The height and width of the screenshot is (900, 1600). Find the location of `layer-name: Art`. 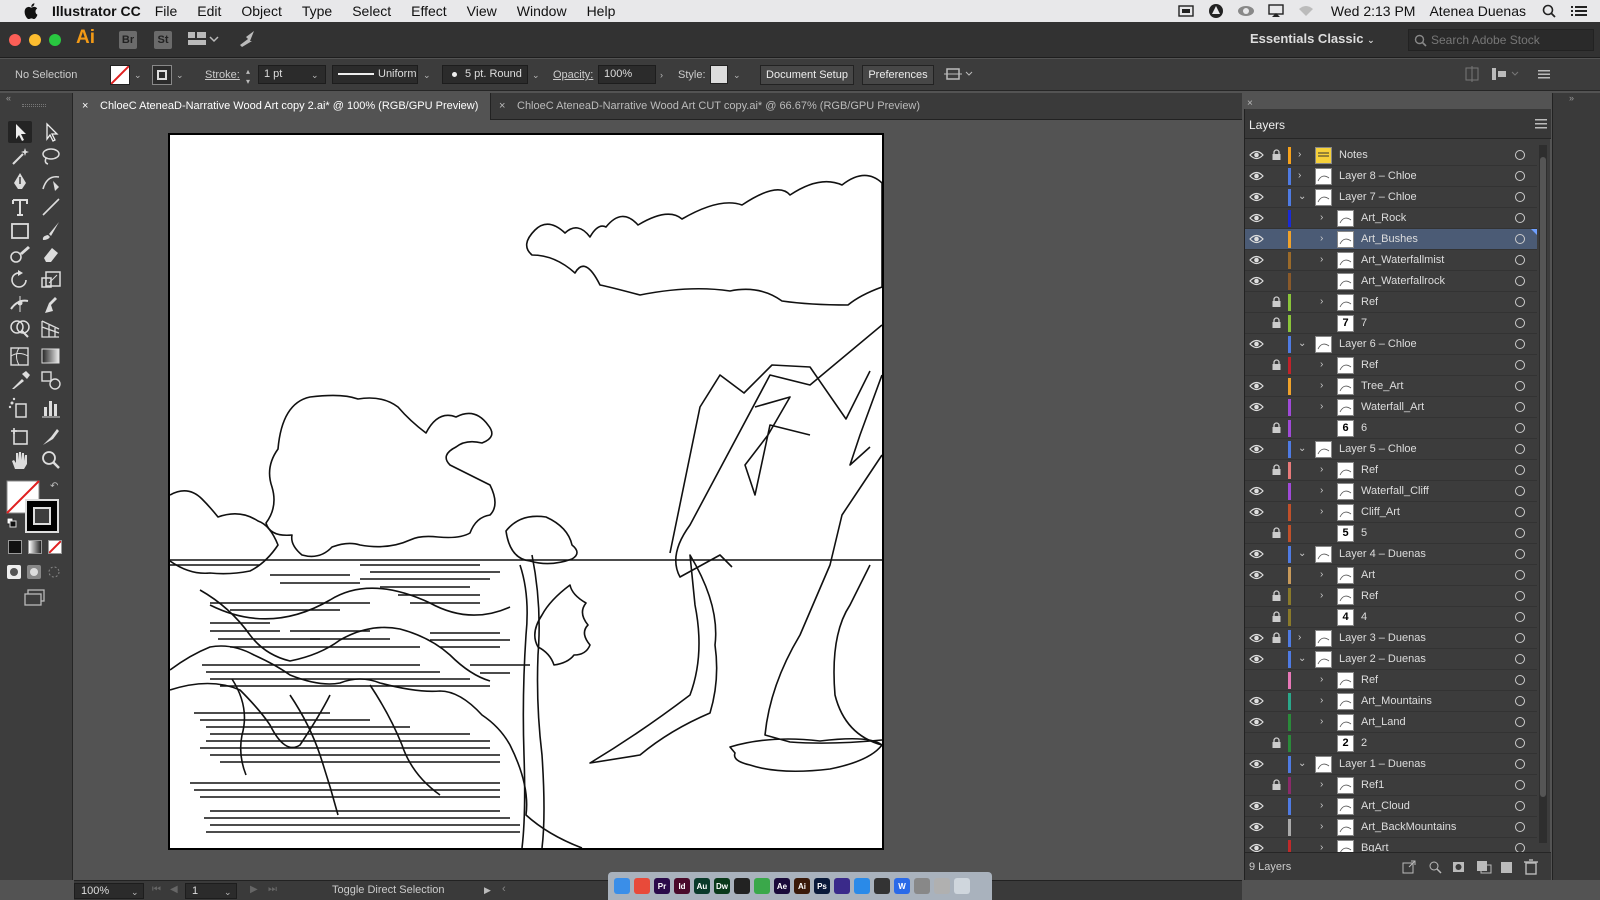

layer-name: Art is located at coordinates (1368, 575).